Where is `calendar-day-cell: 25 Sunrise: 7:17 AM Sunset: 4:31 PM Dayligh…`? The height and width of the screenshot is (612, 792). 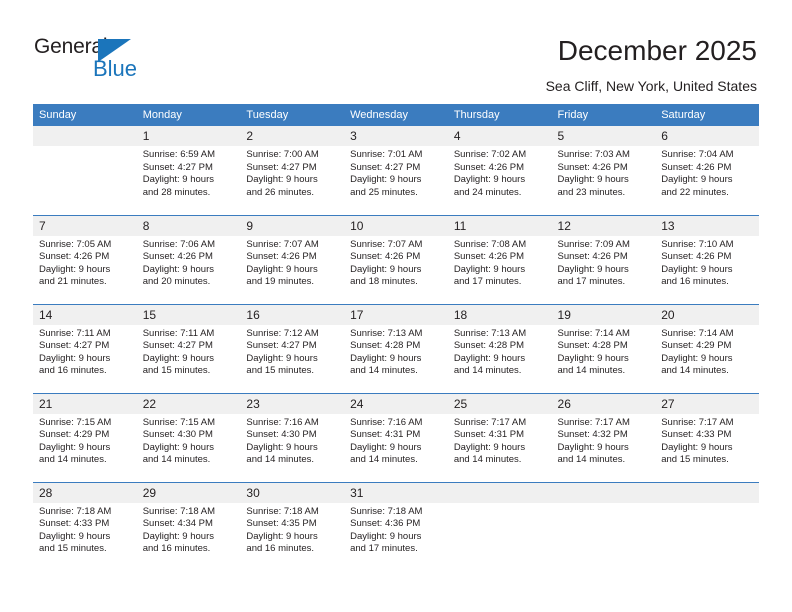
calendar-day-cell: 25 Sunrise: 7:17 AM Sunset: 4:31 PM Dayligh… is located at coordinates (499, 437).